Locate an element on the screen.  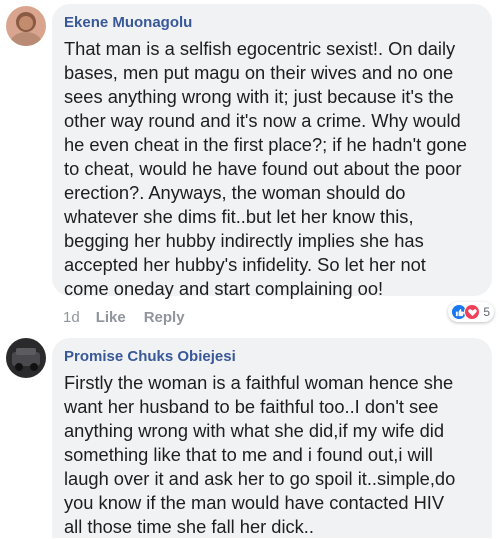
love-icon is located at coordinates (472, 312).